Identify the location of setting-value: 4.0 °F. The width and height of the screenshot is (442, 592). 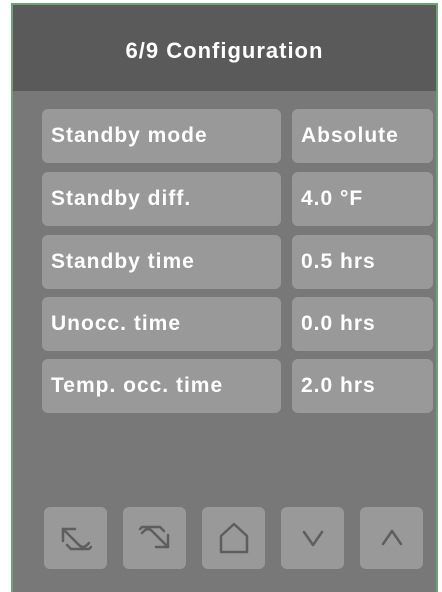
(362, 199).